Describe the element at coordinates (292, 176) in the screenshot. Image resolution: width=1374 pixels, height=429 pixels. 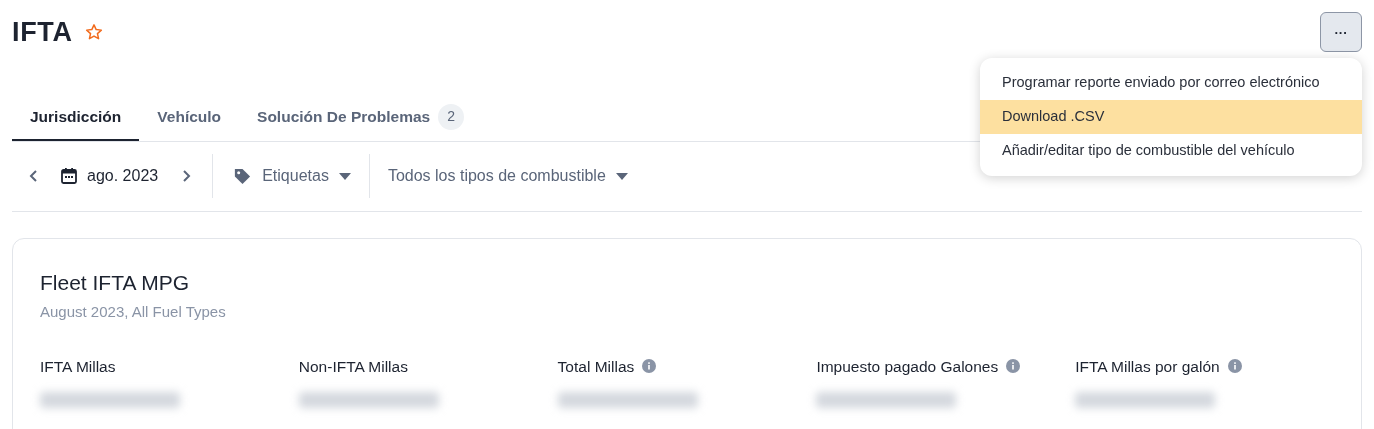
I see `tags-dropdown: Etiquetas` at that location.